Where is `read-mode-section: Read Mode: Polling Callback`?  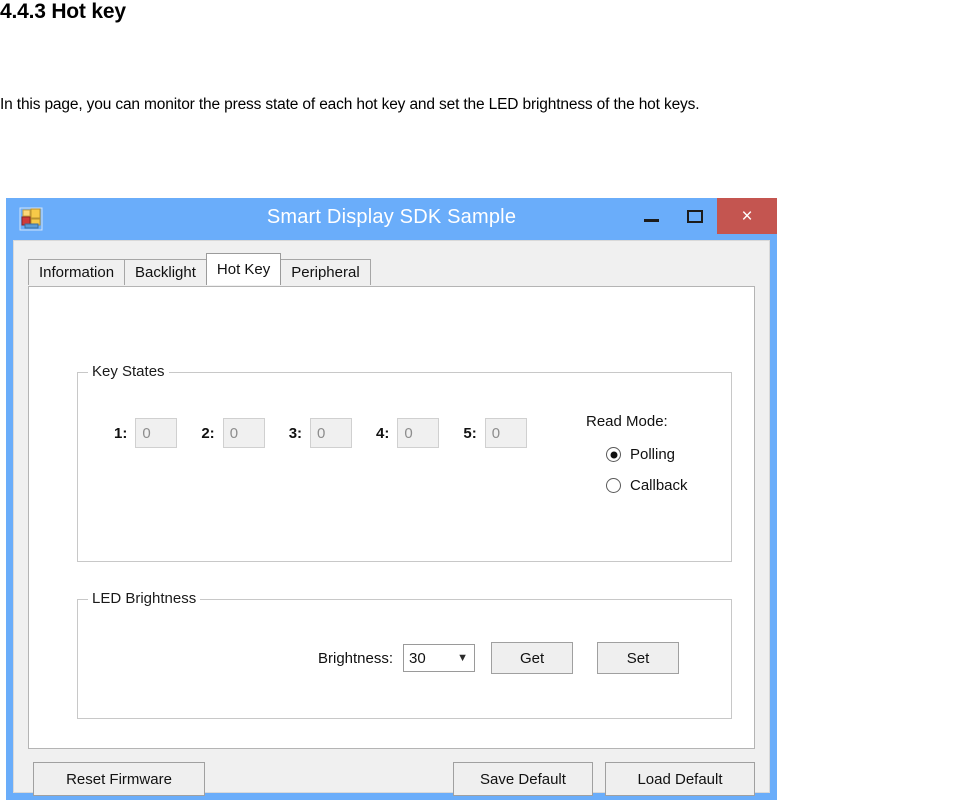 read-mode-section: Read Mode: Polling Callback is located at coordinates (661, 460).